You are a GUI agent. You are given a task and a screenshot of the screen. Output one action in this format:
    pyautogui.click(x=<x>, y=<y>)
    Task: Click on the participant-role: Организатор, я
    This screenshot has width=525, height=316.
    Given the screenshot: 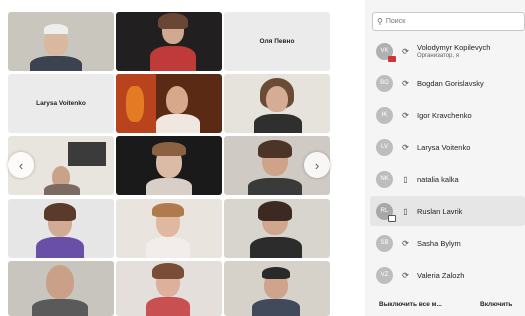 What is the action you would take?
    pyautogui.click(x=438, y=56)
    